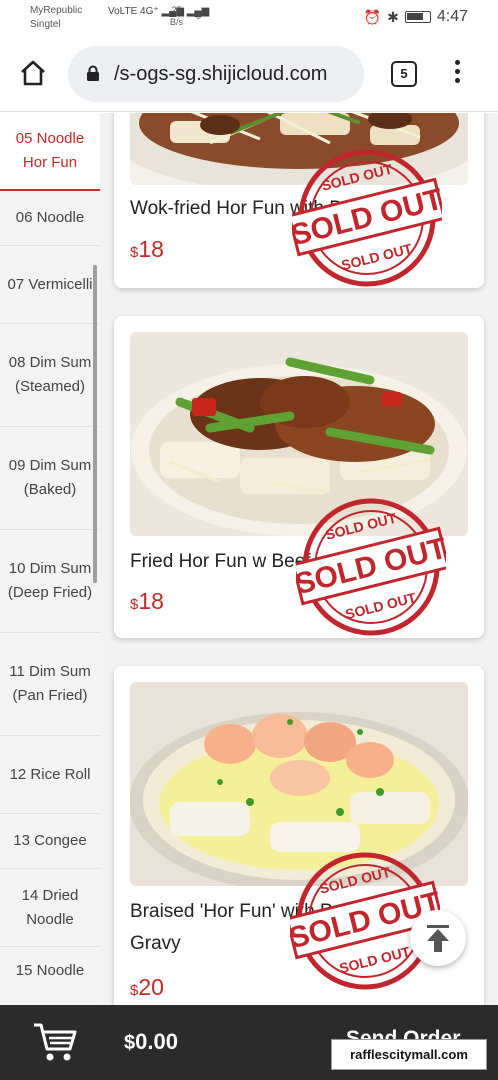  I want to click on network-speed: 25 B/s, so click(176, 16).